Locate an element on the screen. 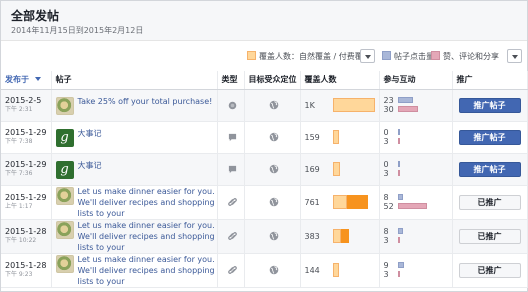  engagement-cell: 0 3 is located at coordinates (416, 137).